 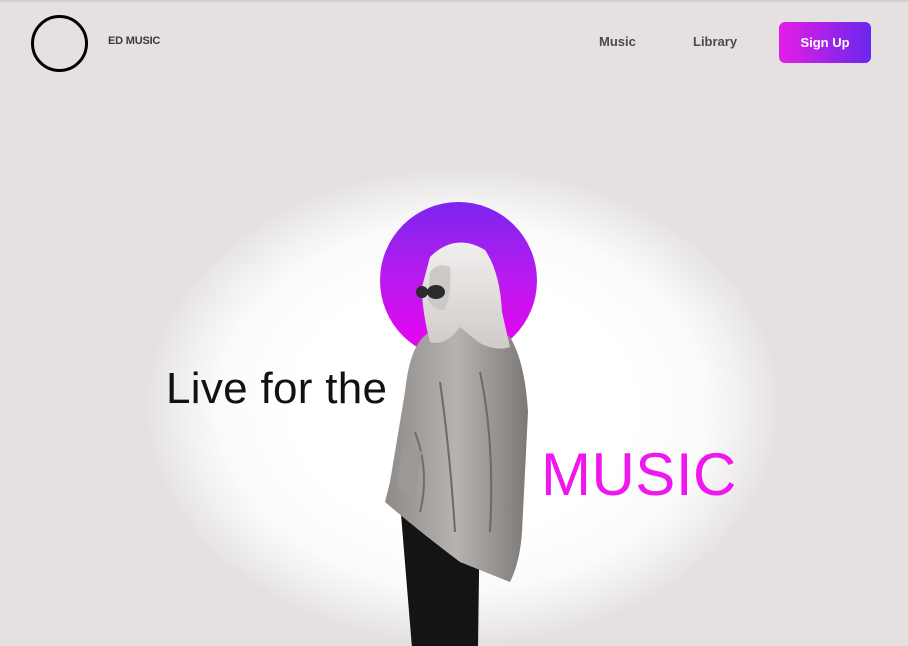 What do you see at coordinates (715, 41) in the screenshot?
I see `nav-link-library: Library` at bounding box center [715, 41].